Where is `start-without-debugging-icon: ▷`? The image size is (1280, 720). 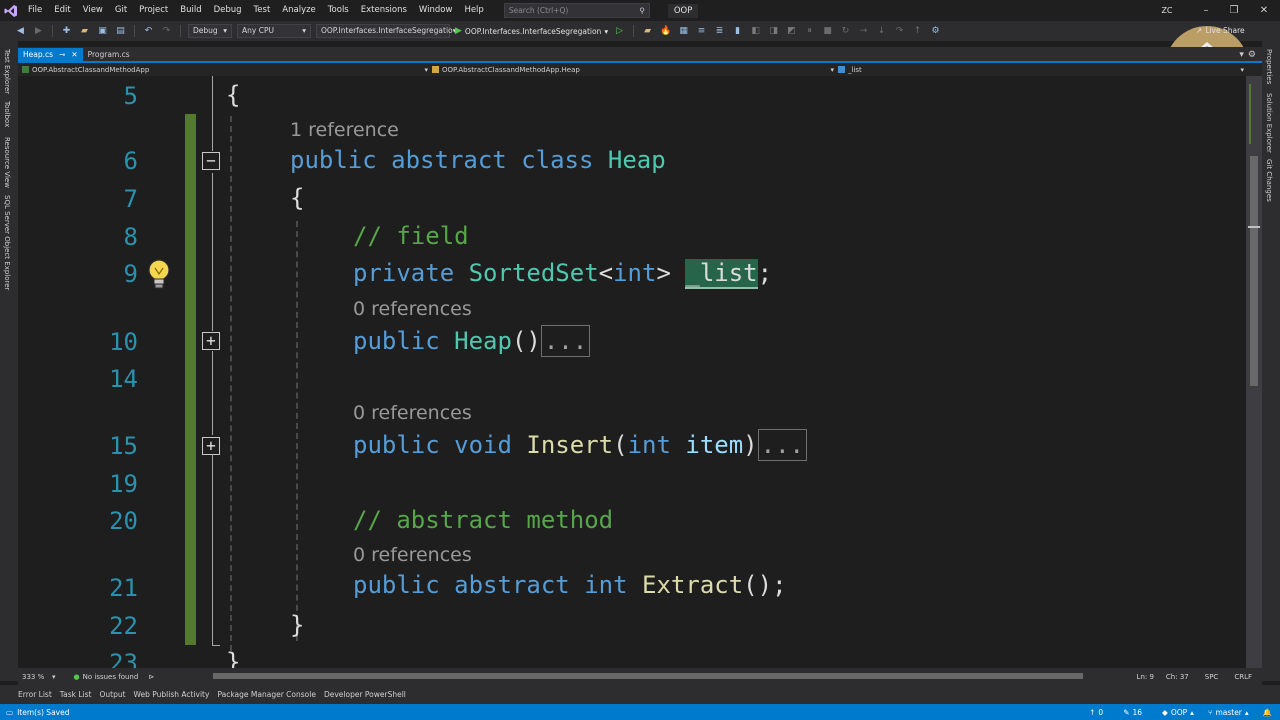 start-without-debugging-icon: ▷ is located at coordinates (619, 31).